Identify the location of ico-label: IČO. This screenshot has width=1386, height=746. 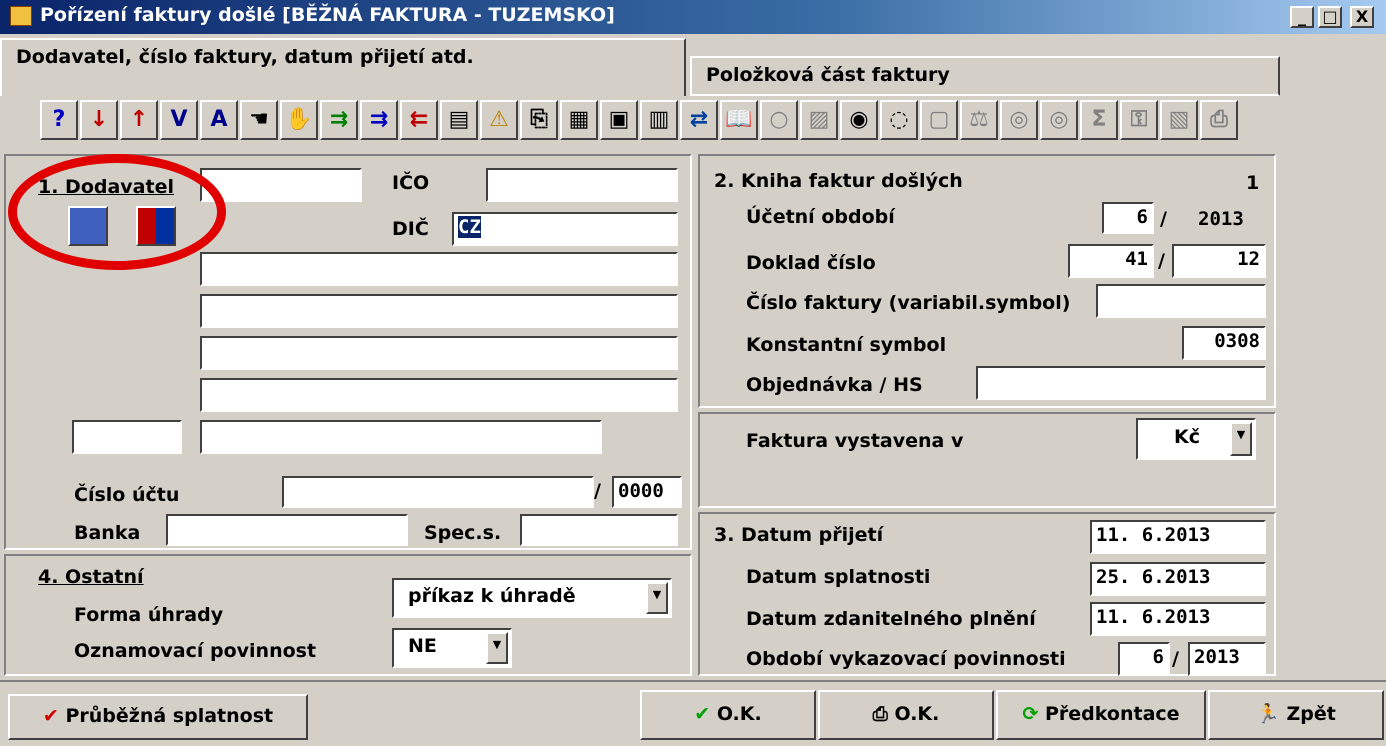
(411, 183).